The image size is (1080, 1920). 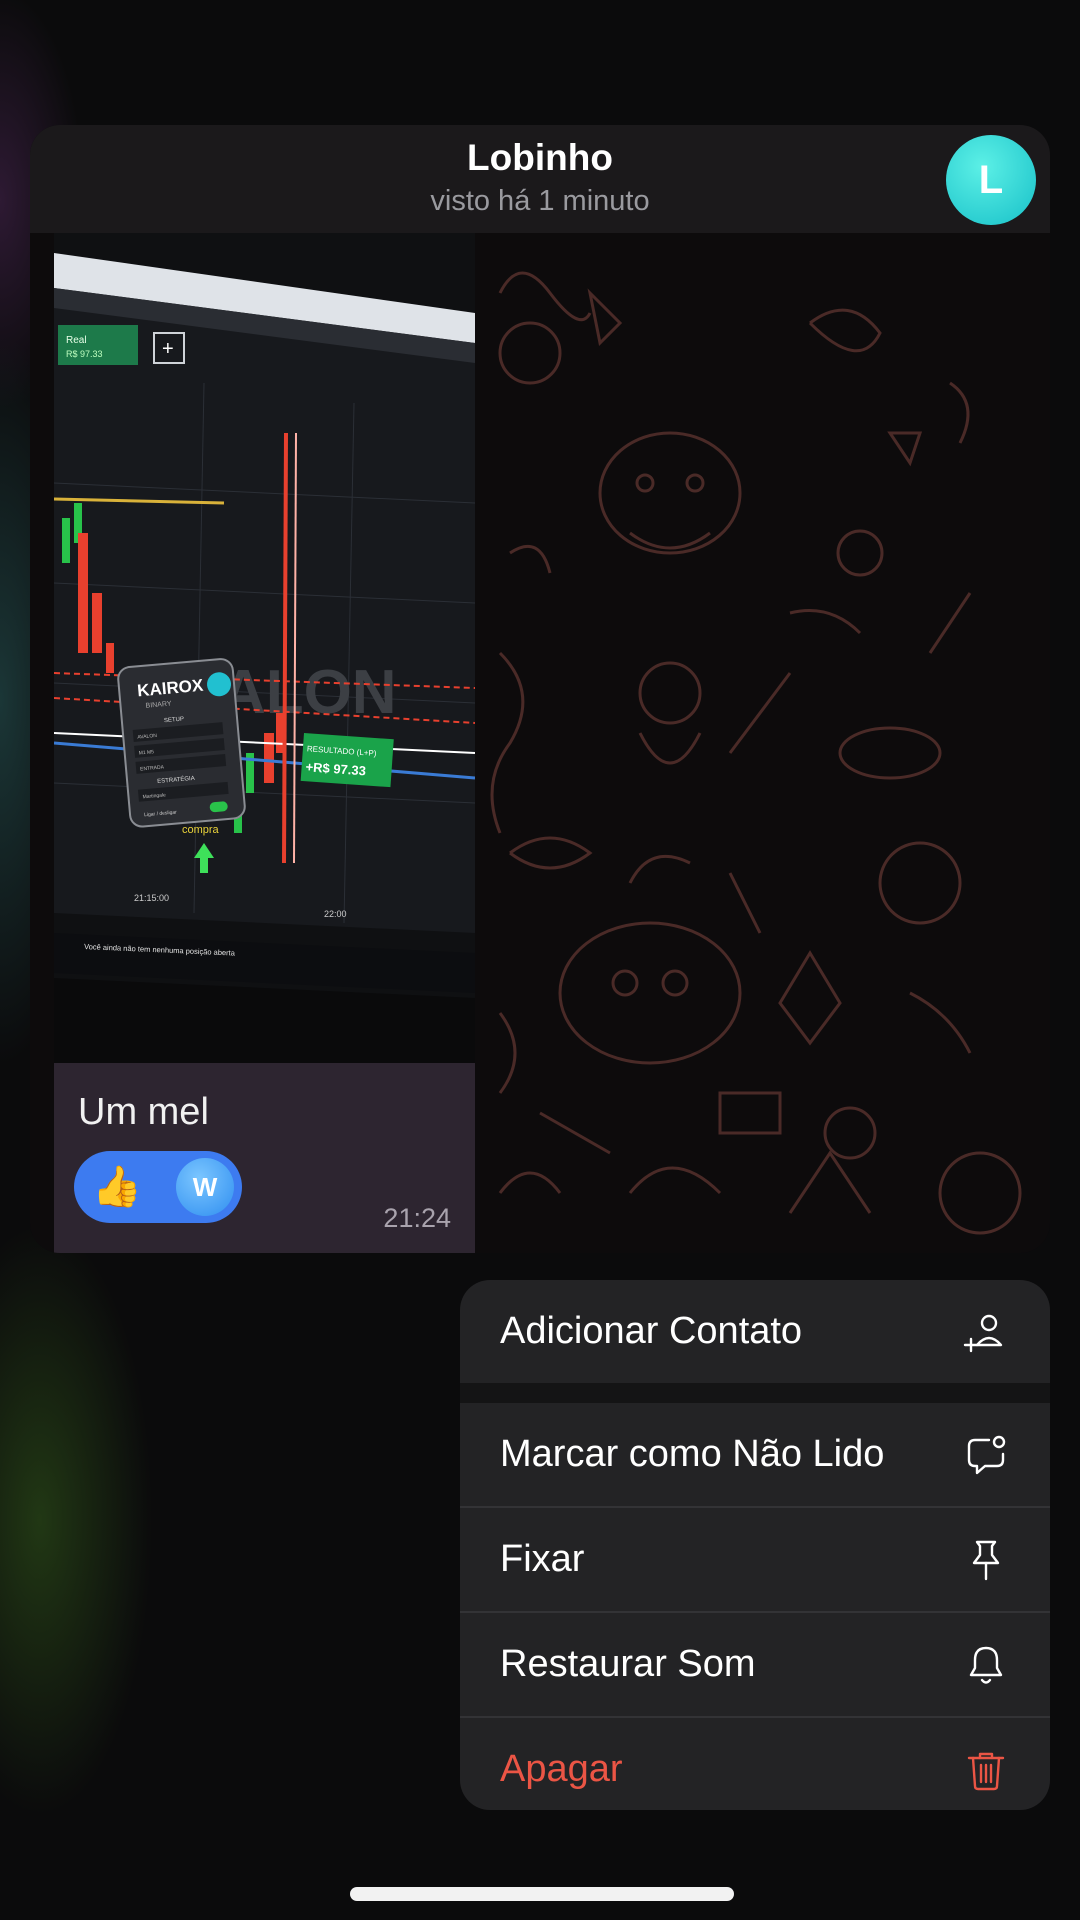 What do you see at coordinates (986, 1770) in the screenshot?
I see `trash-icon` at bounding box center [986, 1770].